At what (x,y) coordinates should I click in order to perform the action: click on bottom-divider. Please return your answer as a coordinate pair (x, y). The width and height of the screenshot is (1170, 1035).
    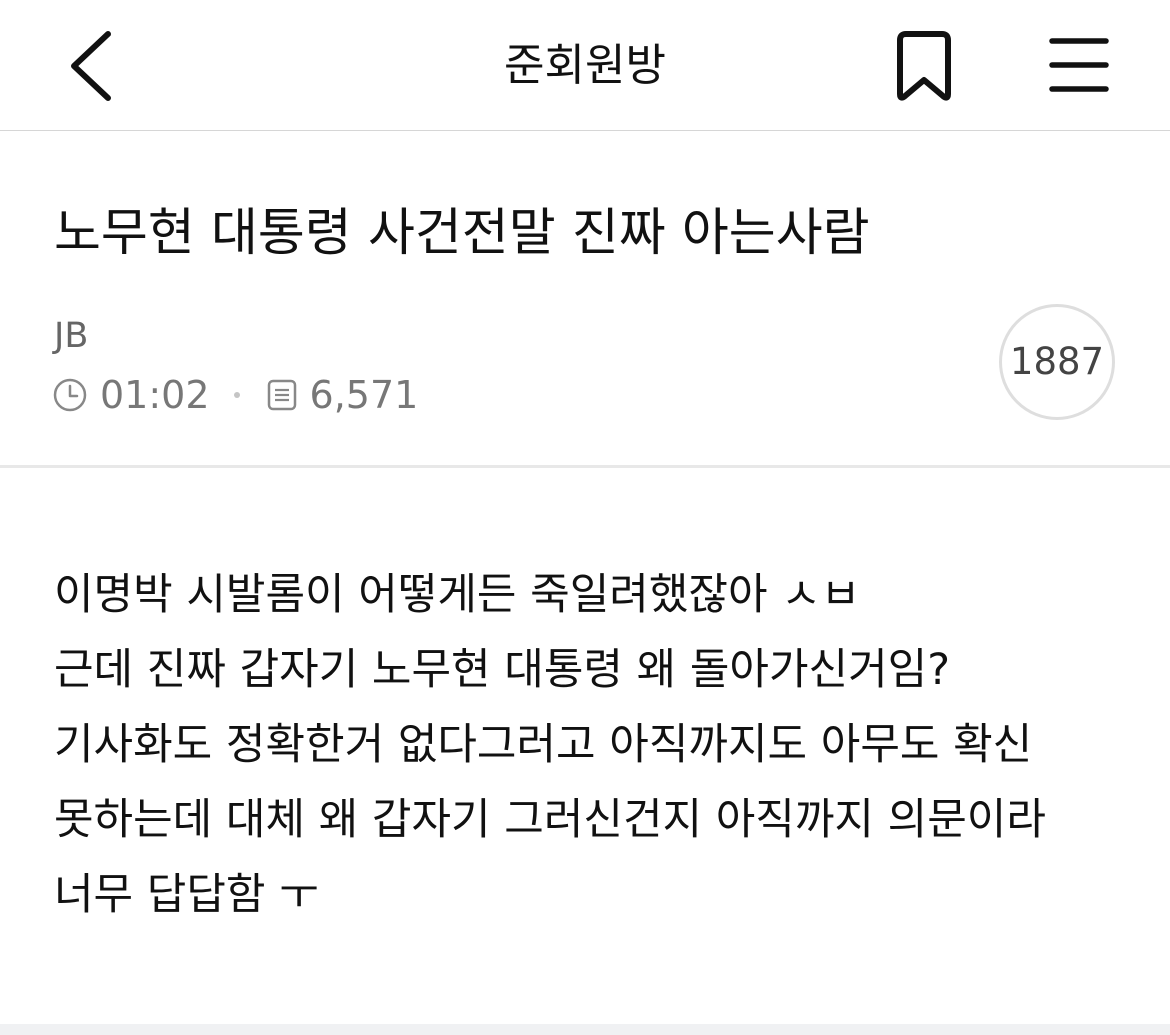
    Looking at the image, I should click on (585, 1029).